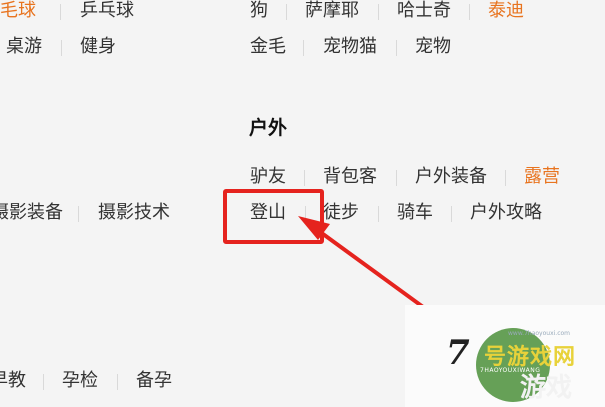 This screenshot has height=407, width=605. I want to click on tag-cycling: 骑车, so click(415, 213).